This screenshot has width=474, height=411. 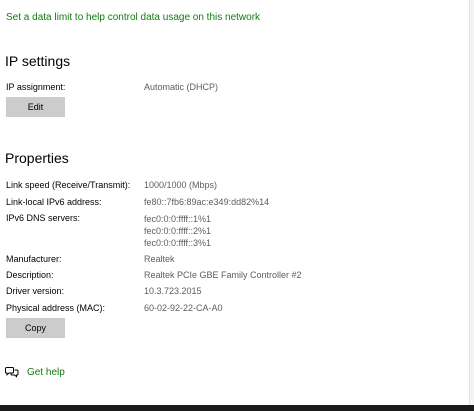 I want to click on properties-heading: Properties, so click(x=37, y=158).